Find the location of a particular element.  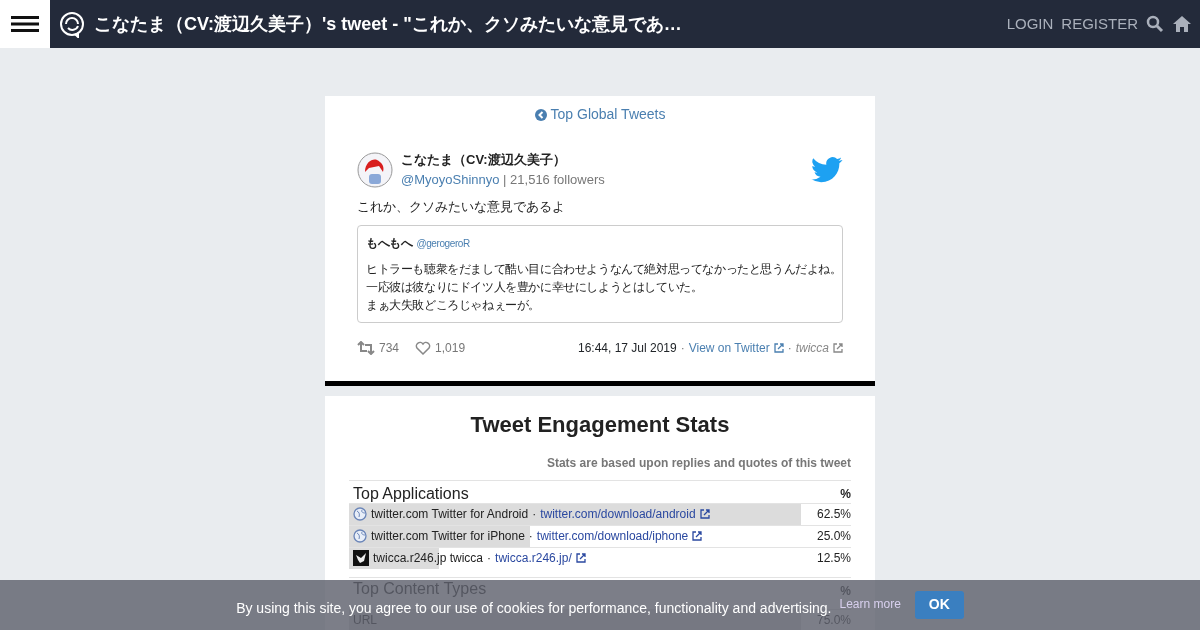

percent-value: 62.5% is located at coordinates (833, 515).